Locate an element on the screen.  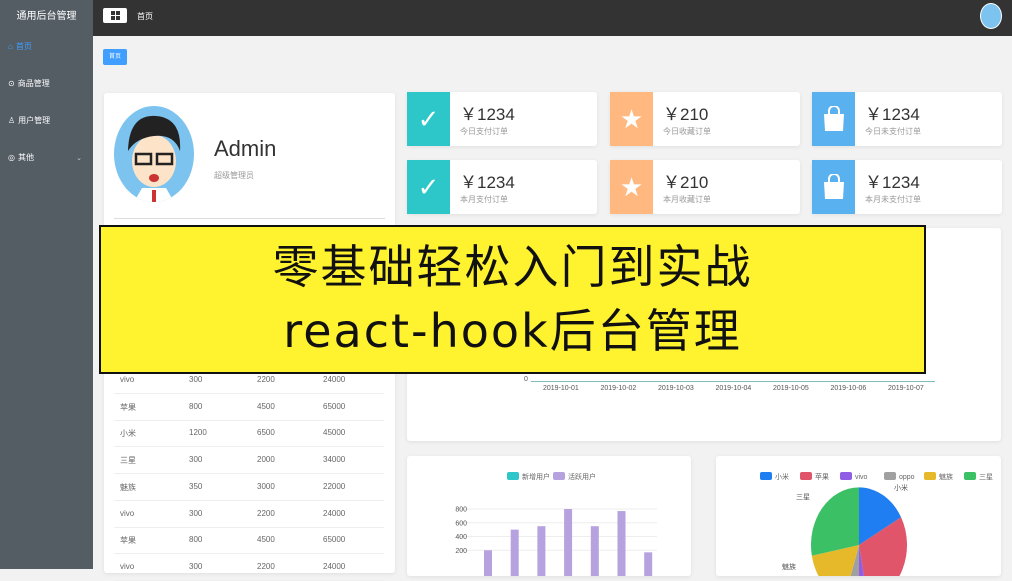
table-cell: 4500 is located at coordinates (266, 540).